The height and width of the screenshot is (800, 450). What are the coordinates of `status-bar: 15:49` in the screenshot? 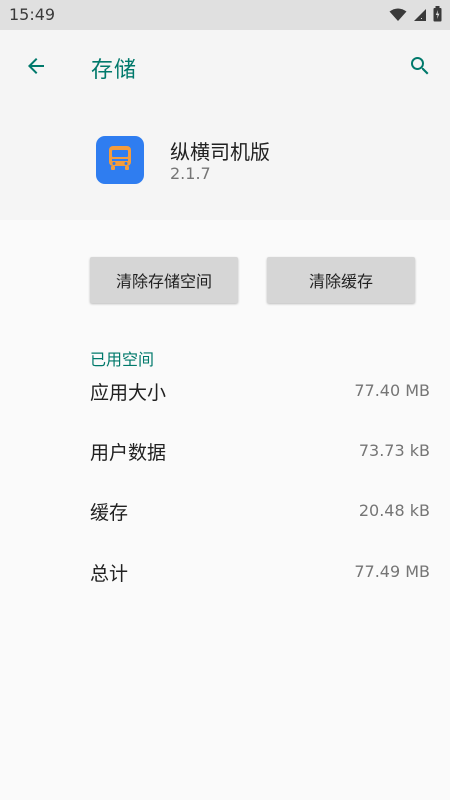 It's located at (225, 15).